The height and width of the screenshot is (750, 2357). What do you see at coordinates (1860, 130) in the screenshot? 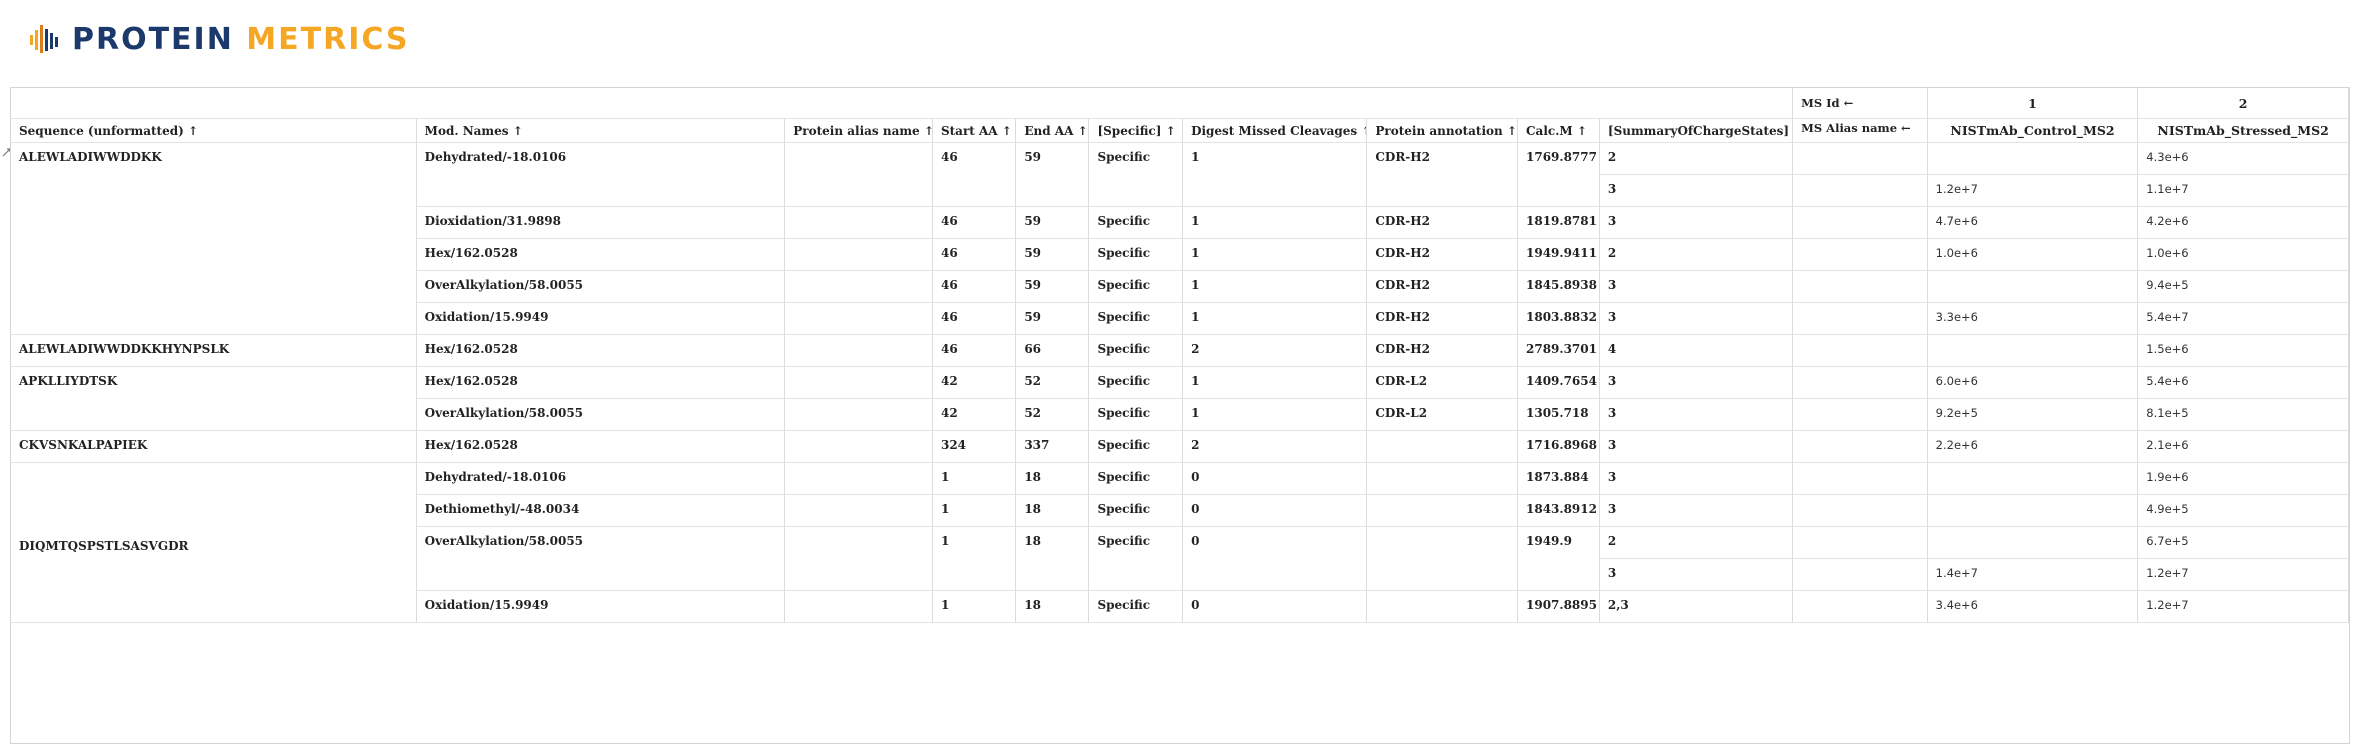
I see `ms-alias-label: MS Alias name ←` at bounding box center [1860, 130].